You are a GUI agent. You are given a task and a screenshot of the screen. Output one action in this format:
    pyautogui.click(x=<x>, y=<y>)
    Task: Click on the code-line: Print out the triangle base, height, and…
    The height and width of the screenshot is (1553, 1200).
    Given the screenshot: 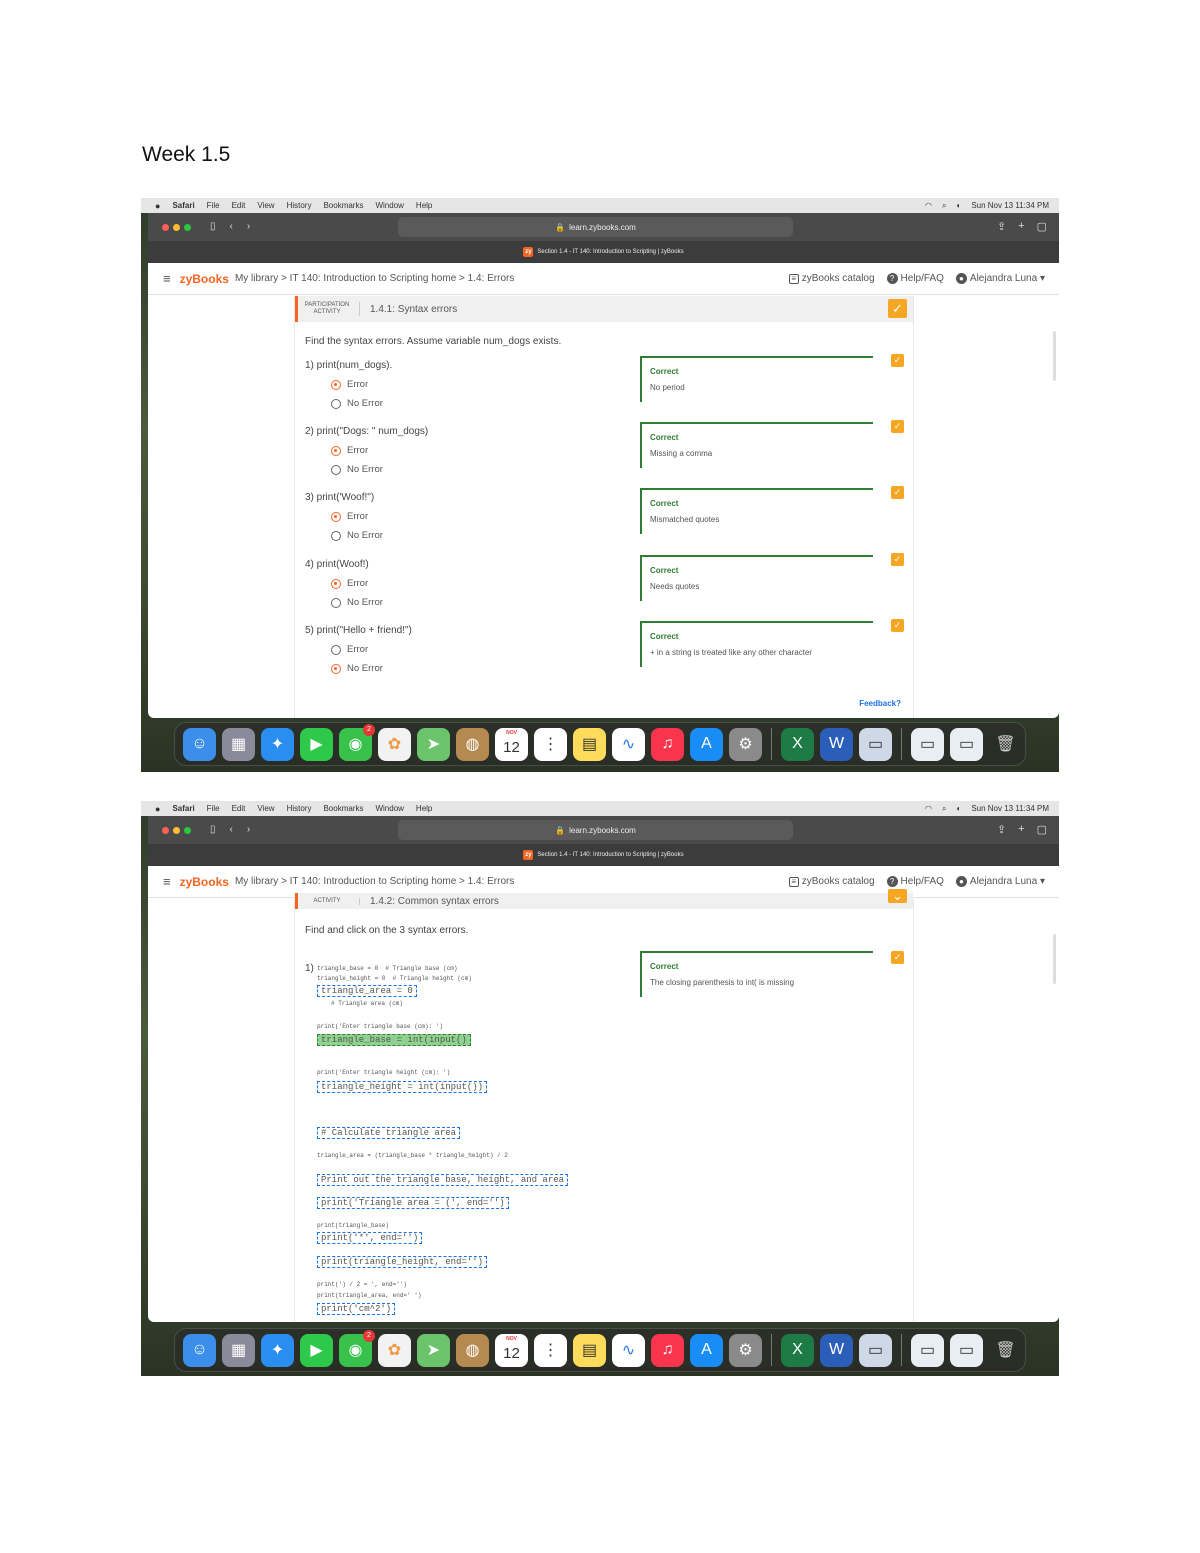 What is the action you would take?
    pyautogui.click(x=443, y=1180)
    